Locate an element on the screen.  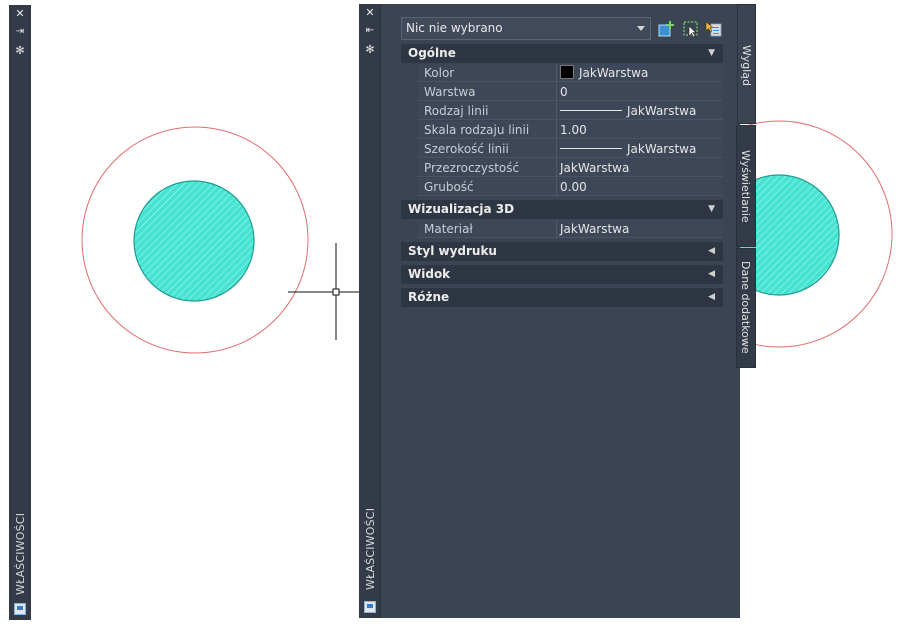
section-general-label: Ogólne is located at coordinates (432, 53).